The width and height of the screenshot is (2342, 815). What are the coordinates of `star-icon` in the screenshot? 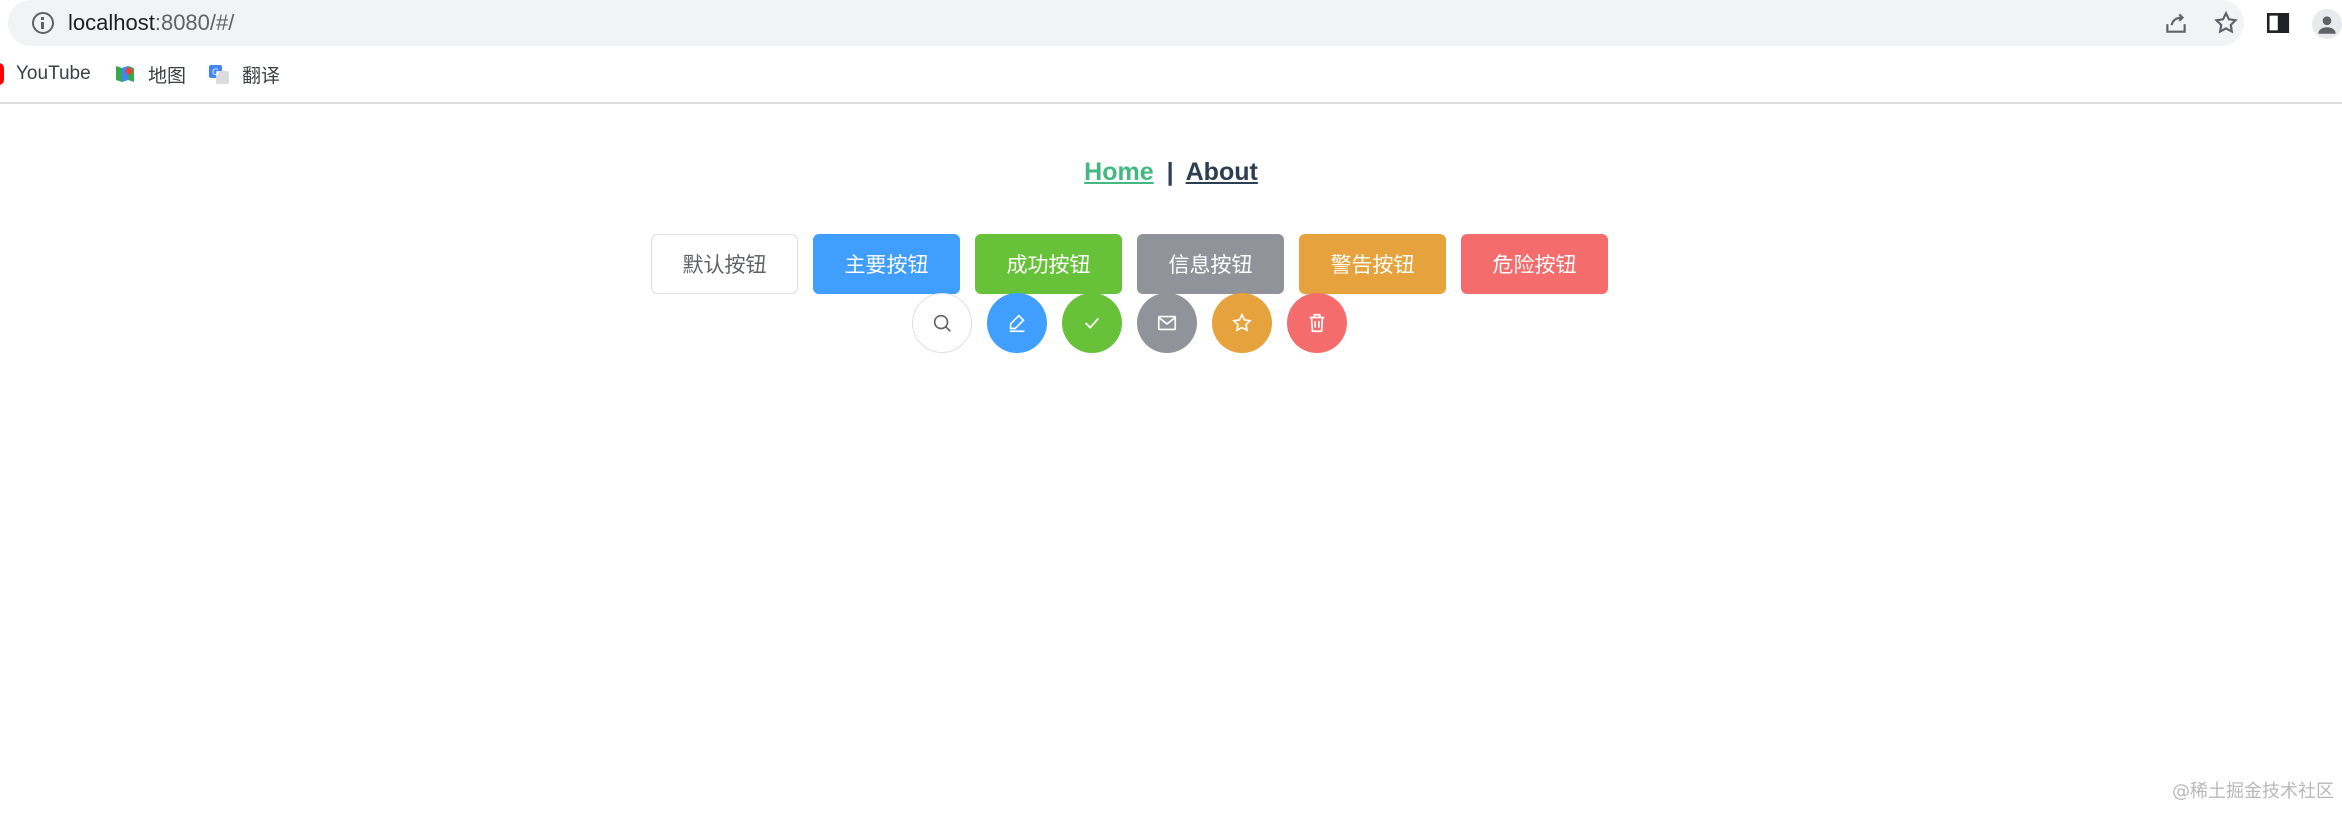 It's located at (1242, 322).